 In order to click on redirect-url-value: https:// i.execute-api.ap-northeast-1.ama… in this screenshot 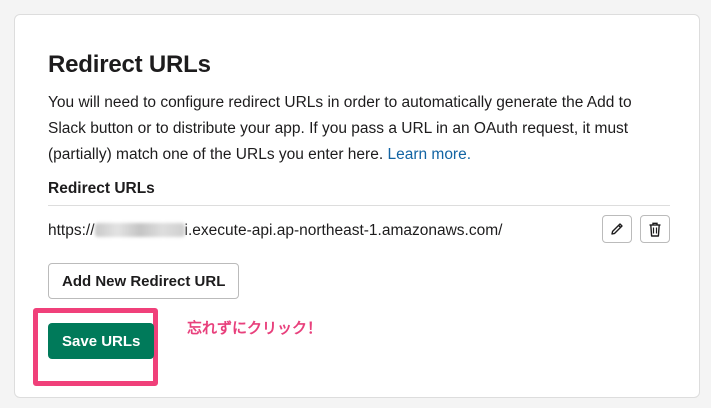, I will do `click(275, 231)`.